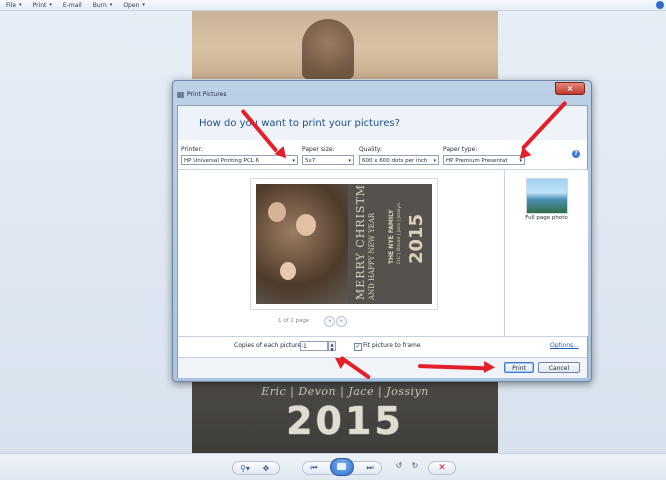 Image resolution: width=666 pixels, height=480 pixels. What do you see at coordinates (382, 336) in the screenshot?
I see `divider` at bounding box center [382, 336].